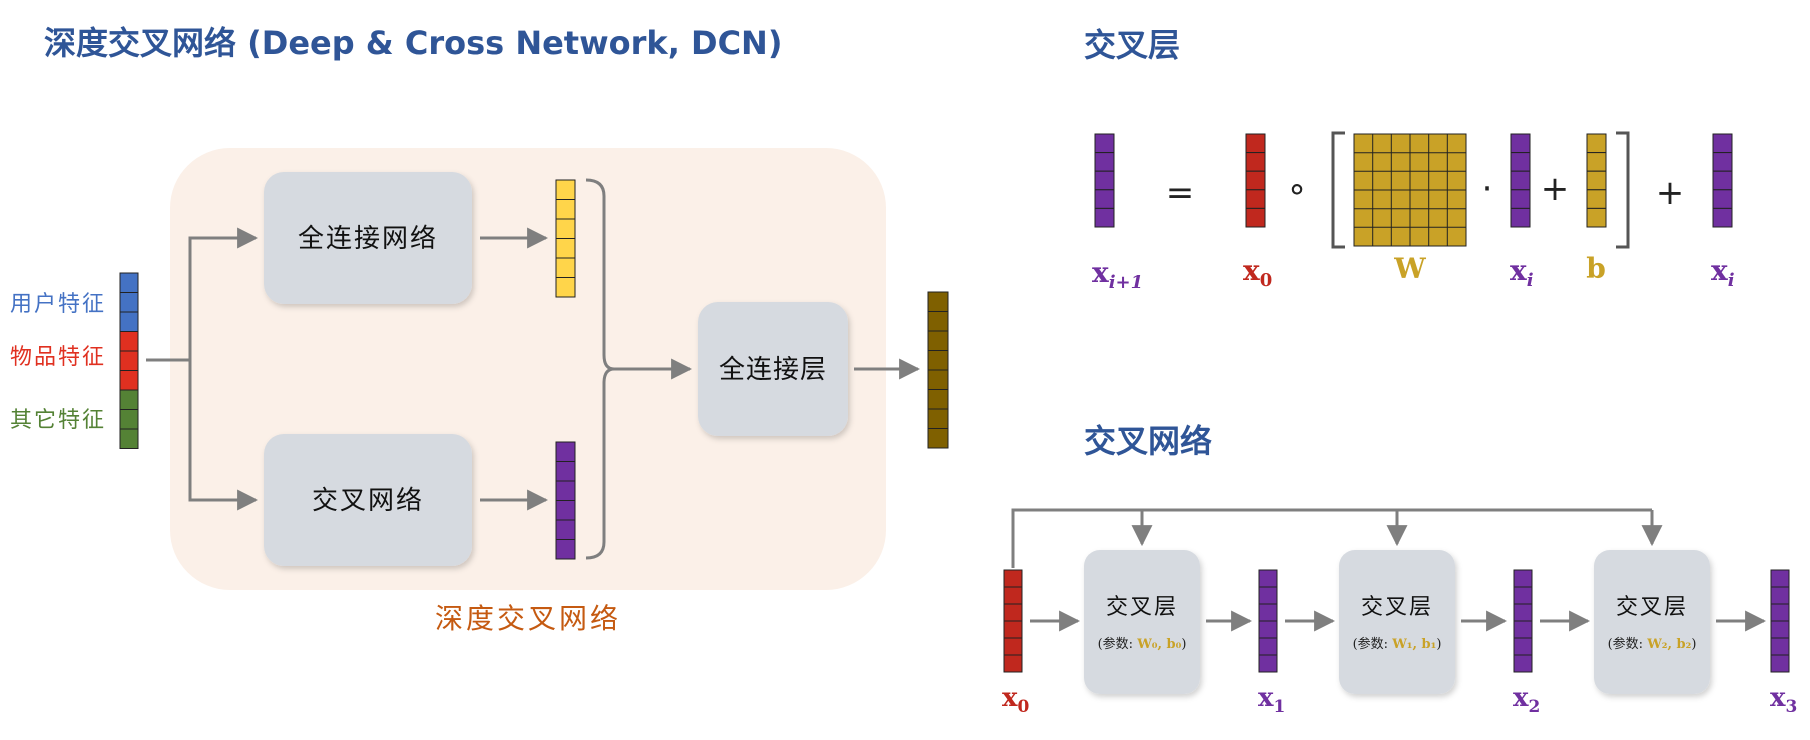  Describe the element at coordinates (129, 360) in the screenshot. I see `input-feature-vector` at that location.